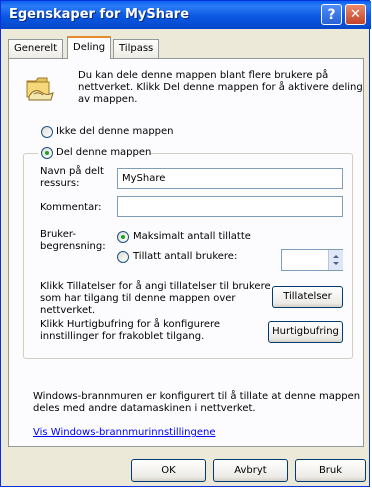 The width and height of the screenshot is (372, 489). Describe the element at coordinates (168, 470) in the screenshot. I see `ok-button: OK` at that location.